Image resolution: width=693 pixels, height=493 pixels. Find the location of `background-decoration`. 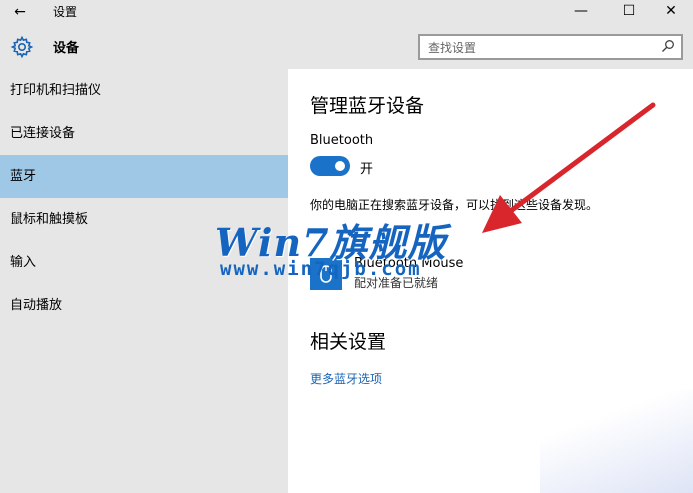

background-decoration is located at coordinates (616, 441).